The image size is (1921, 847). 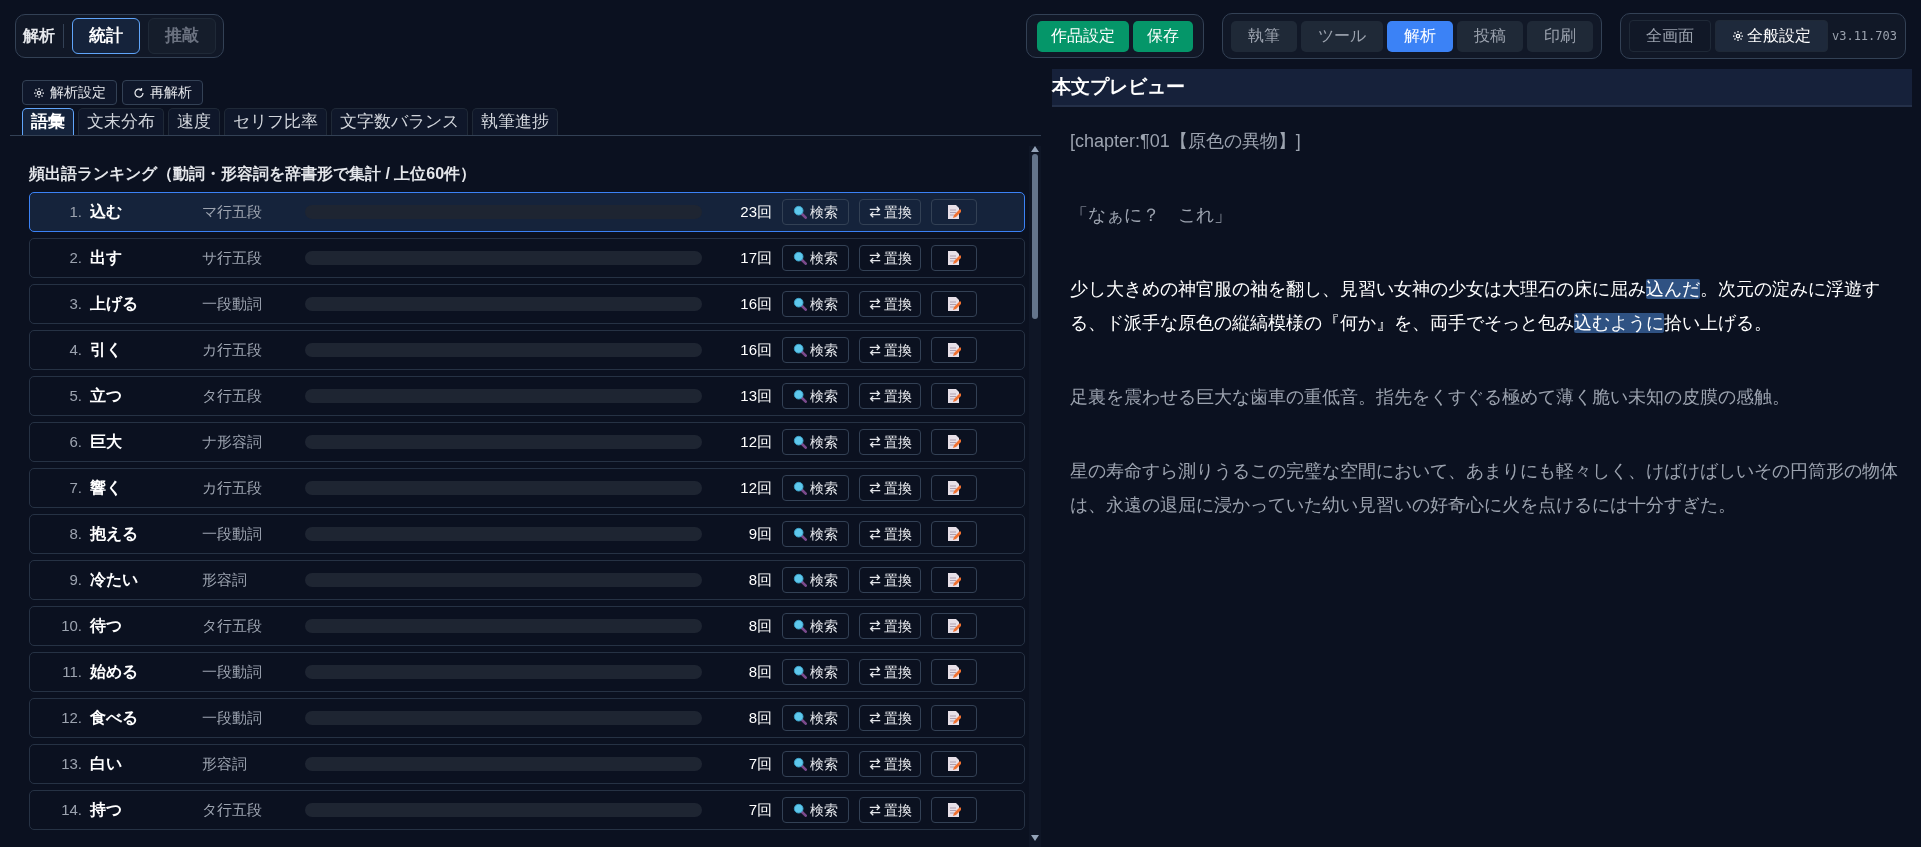 I want to click on reanalyze-button: 再解析, so click(x=162, y=92).